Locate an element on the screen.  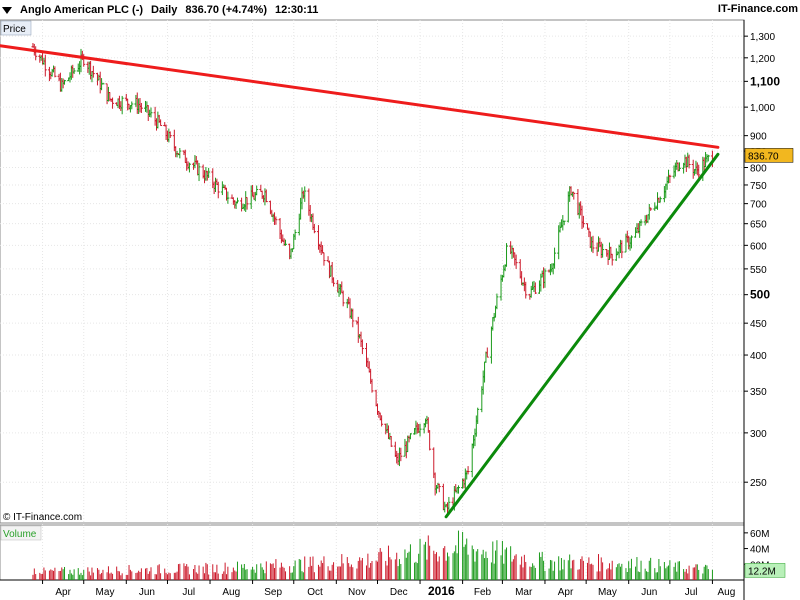
last-price-label: 836.70 is located at coordinates (763, 156).